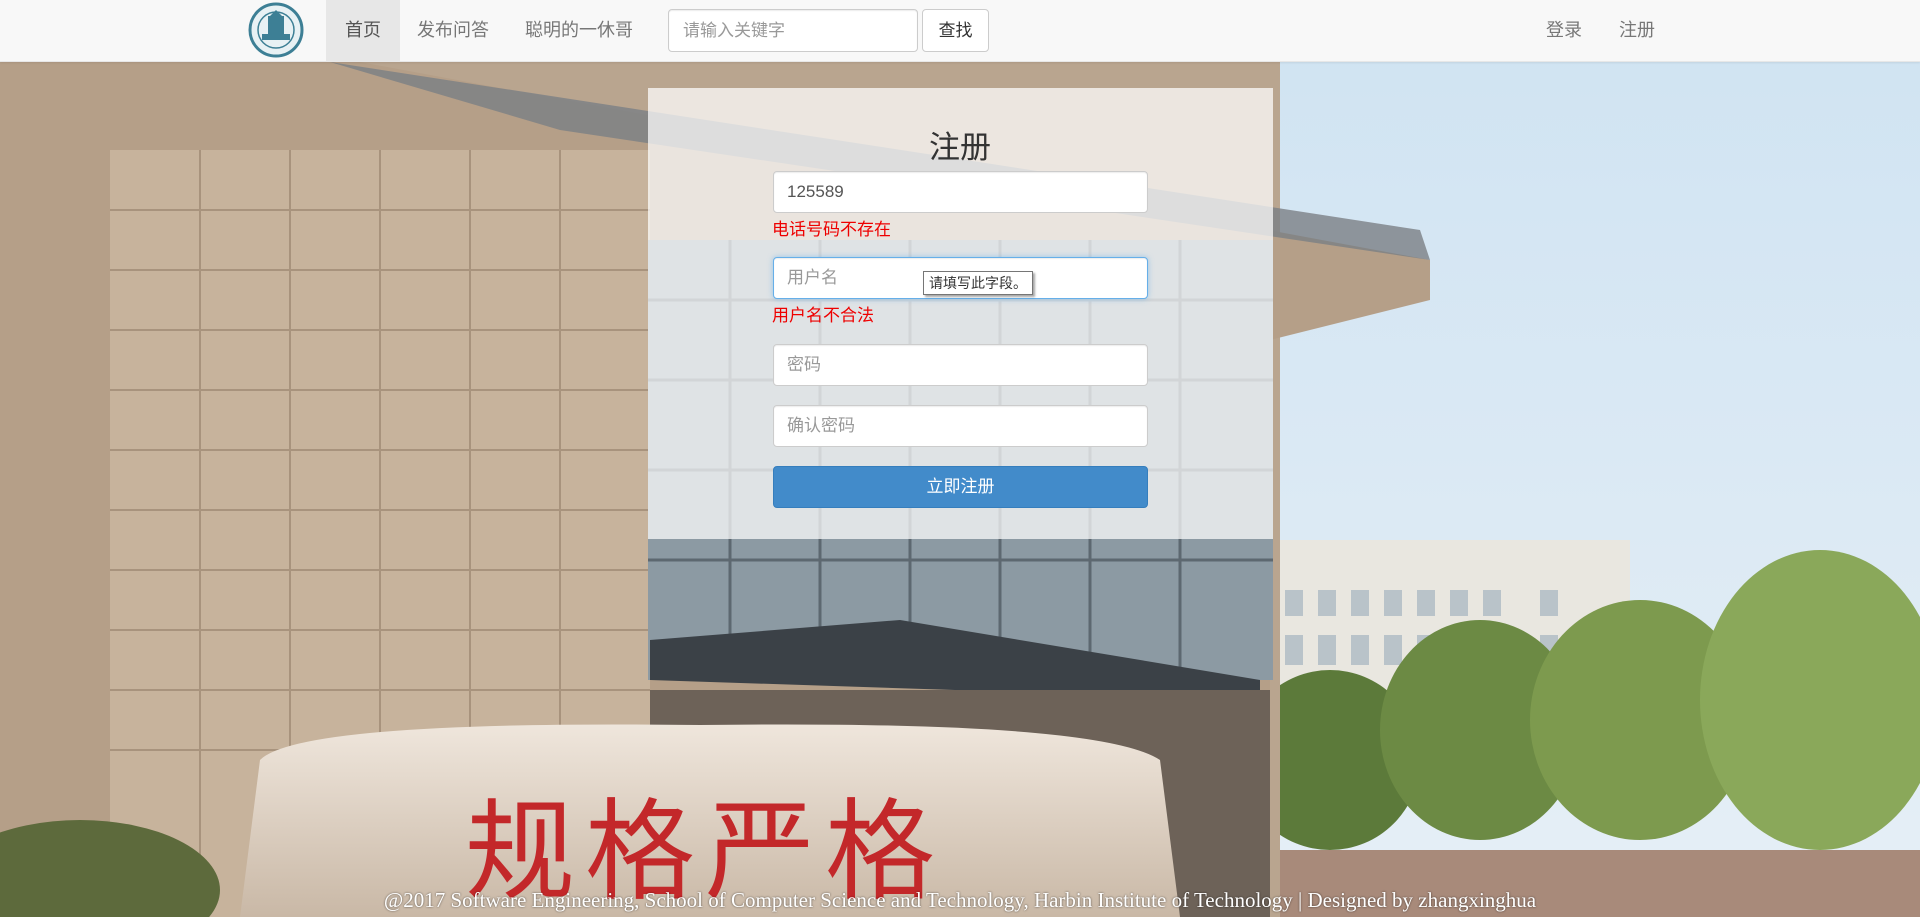 This screenshot has height=917, width=1920. What do you see at coordinates (960, 487) in the screenshot?
I see `register-submit-button: 立即注册` at bounding box center [960, 487].